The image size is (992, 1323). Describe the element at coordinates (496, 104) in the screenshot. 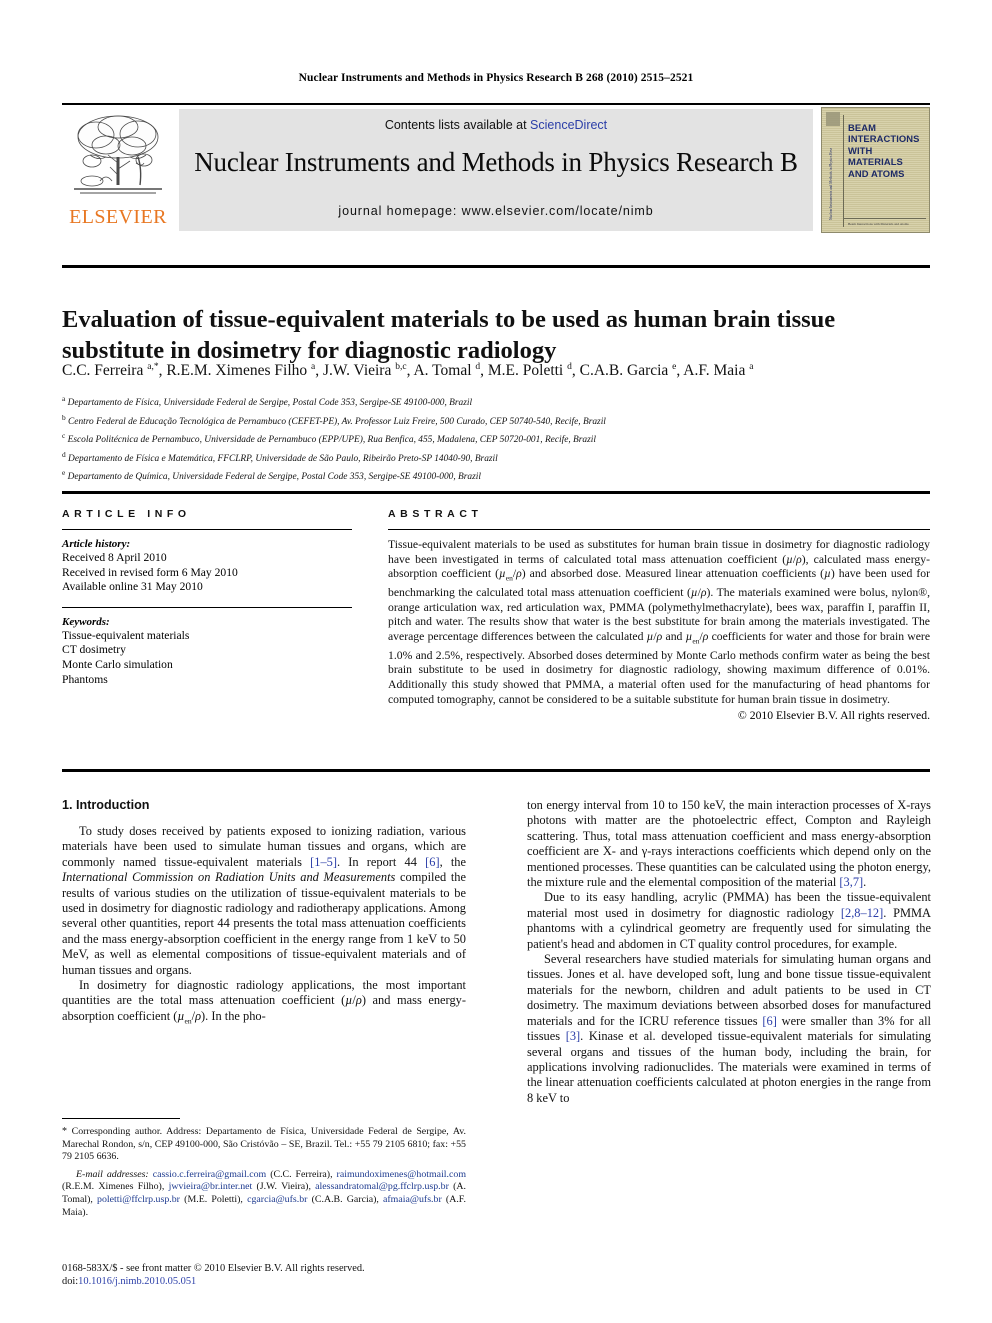

I see `masthead-top-rule` at that location.